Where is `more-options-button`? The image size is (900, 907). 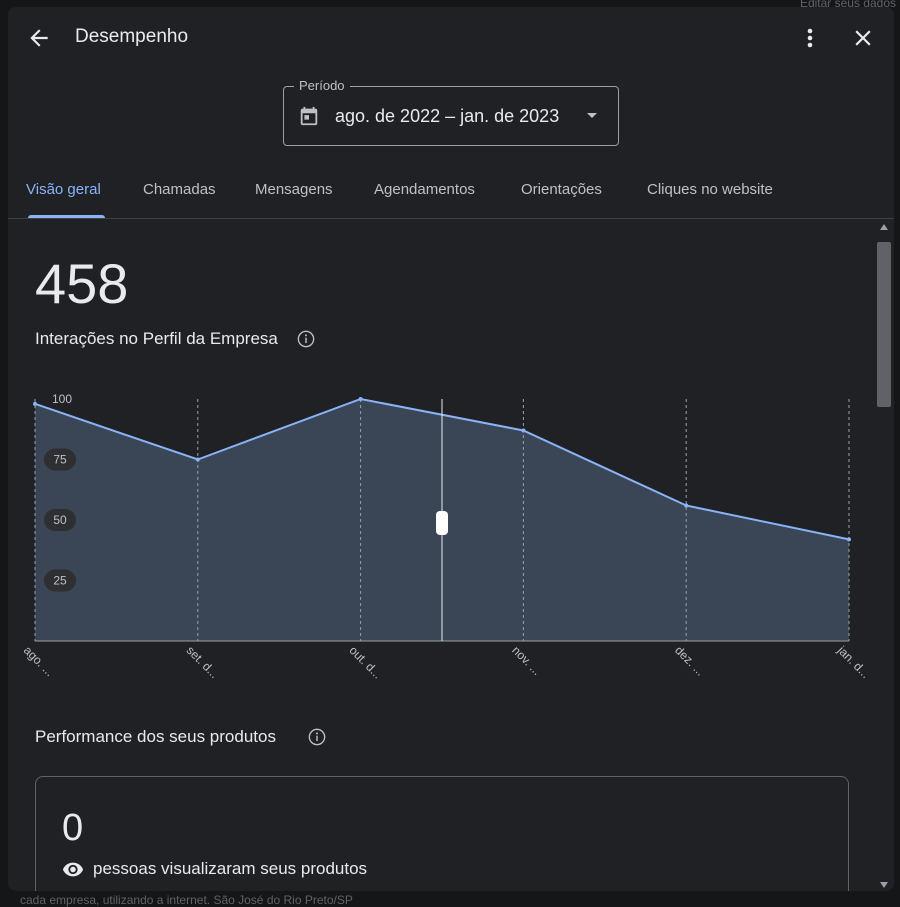
more-options-button is located at coordinates (810, 38).